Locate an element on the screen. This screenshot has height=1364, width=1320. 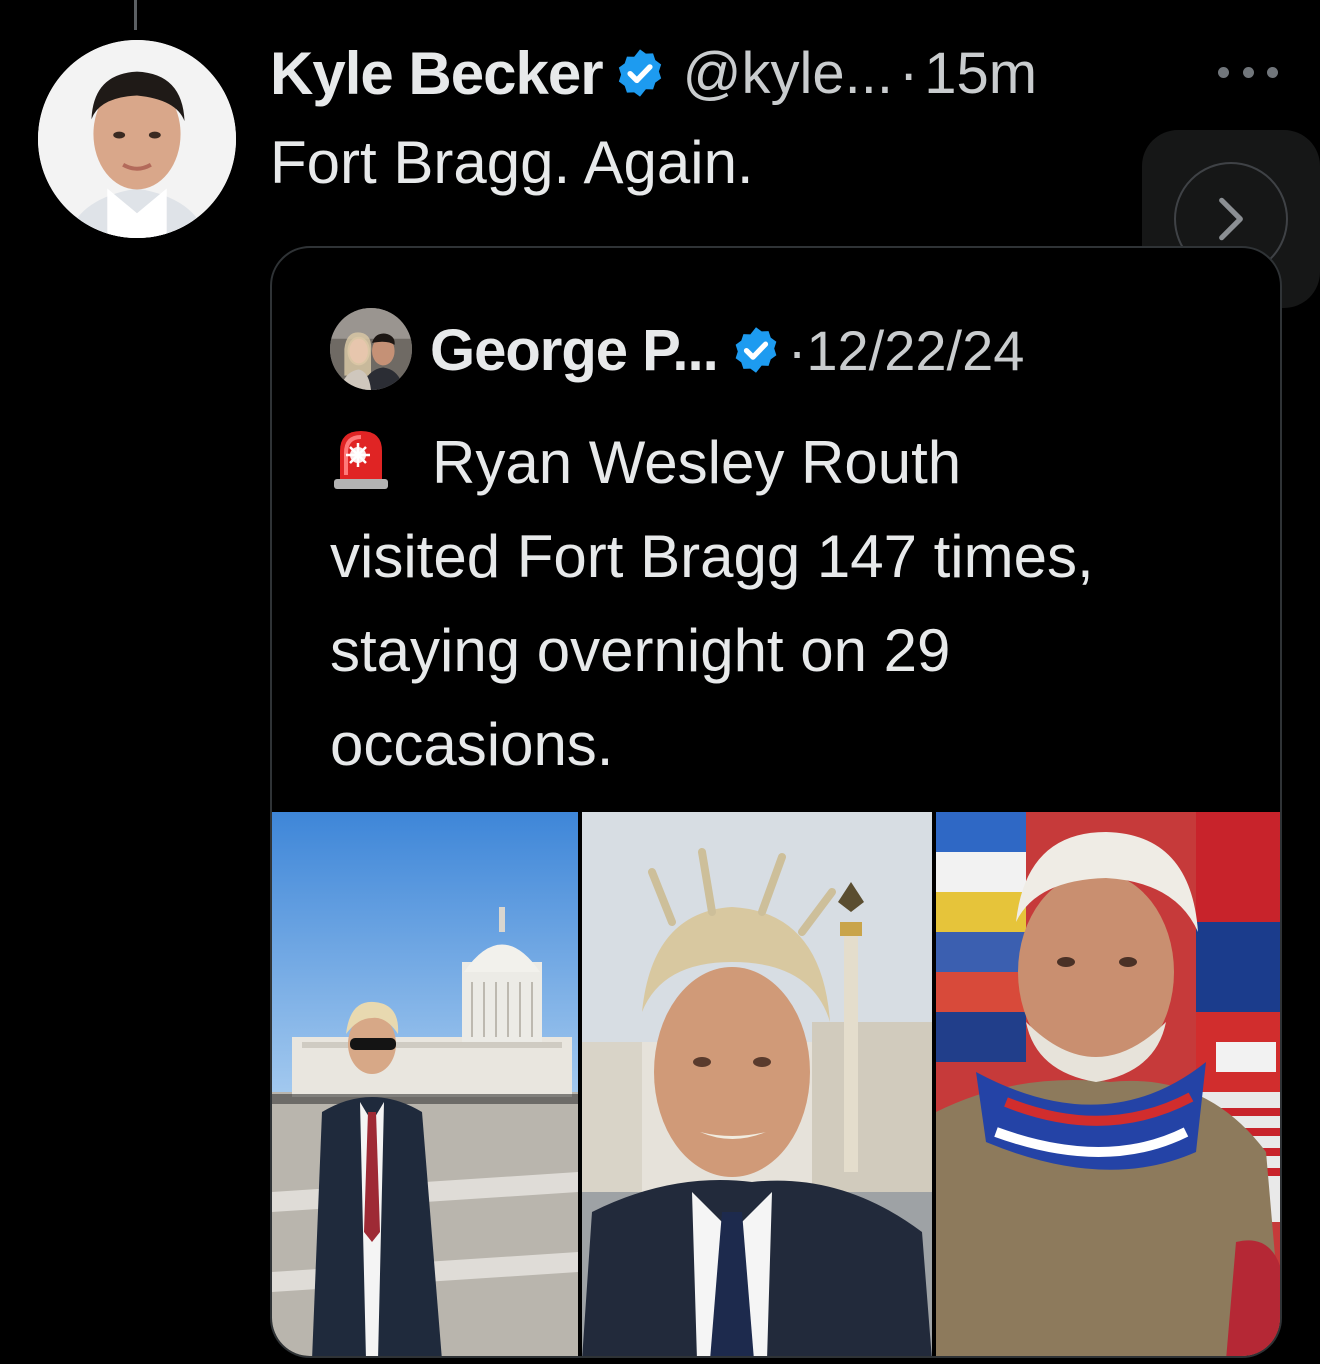
quoted-text-line-4: occasions. is located at coordinates (472, 744).